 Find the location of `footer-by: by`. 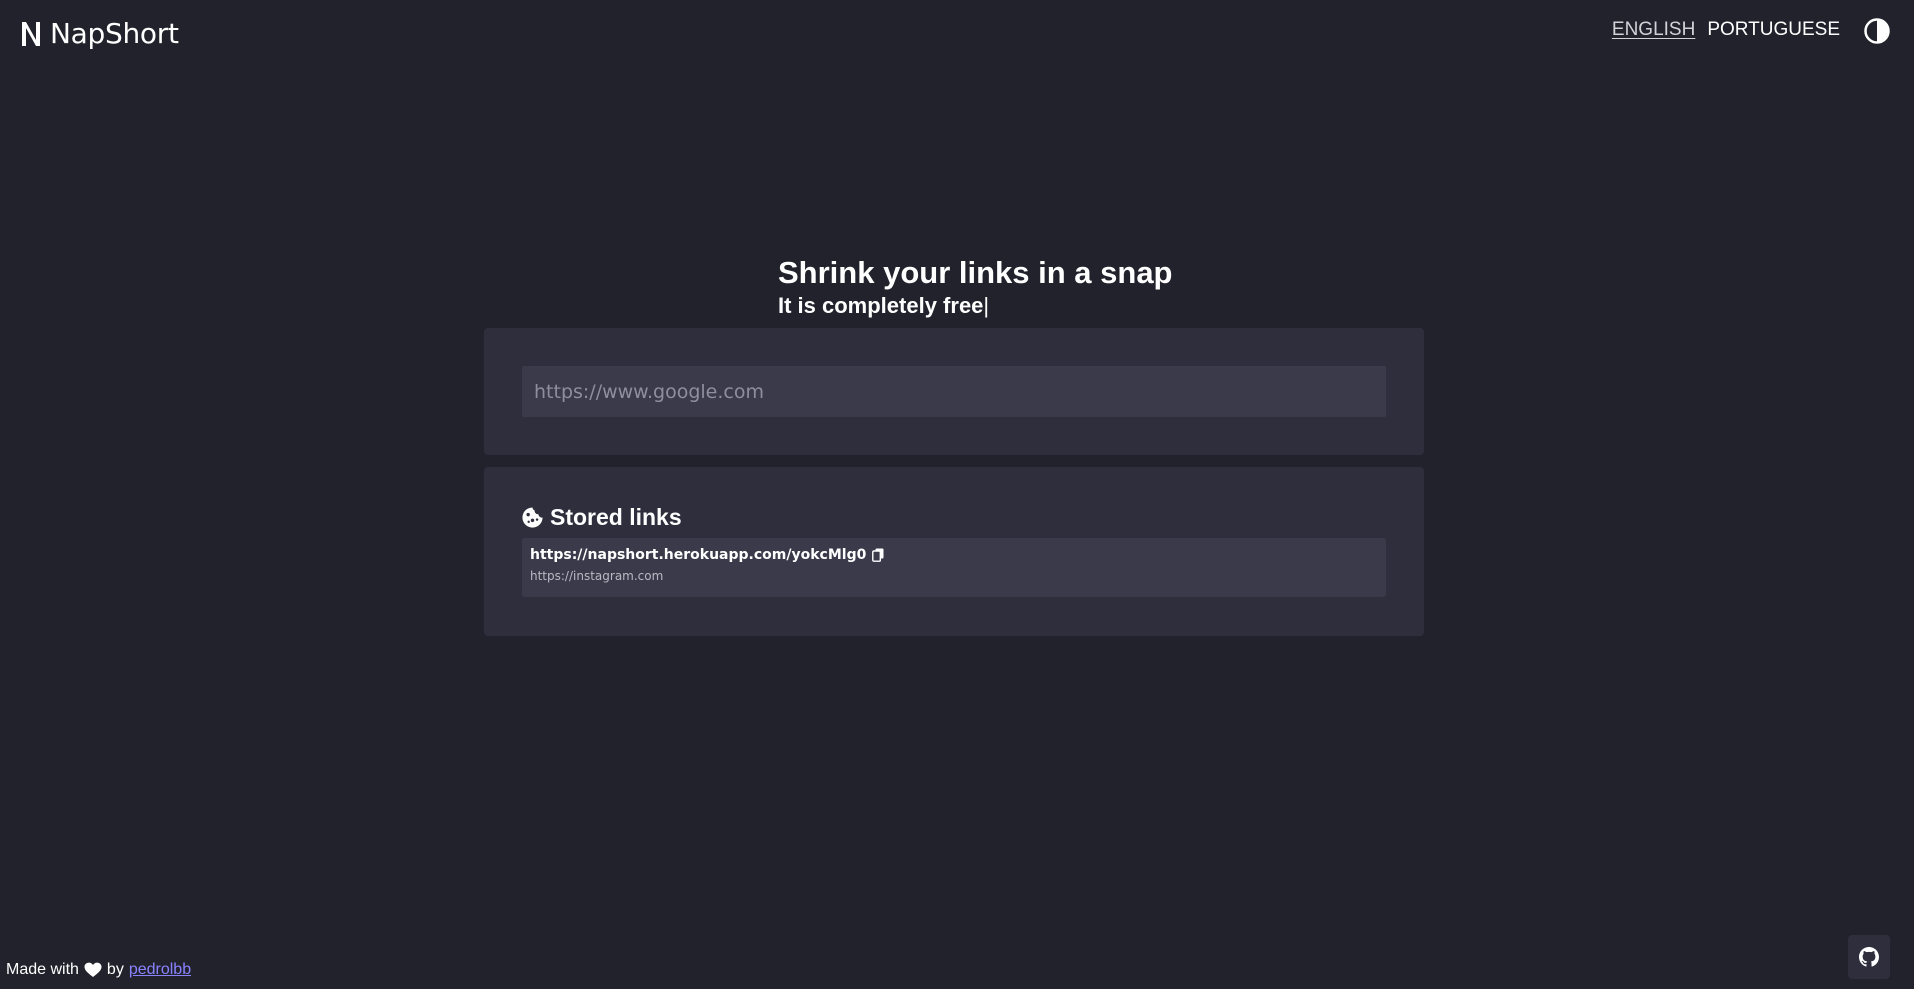

footer-by: by is located at coordinates (115, 969).